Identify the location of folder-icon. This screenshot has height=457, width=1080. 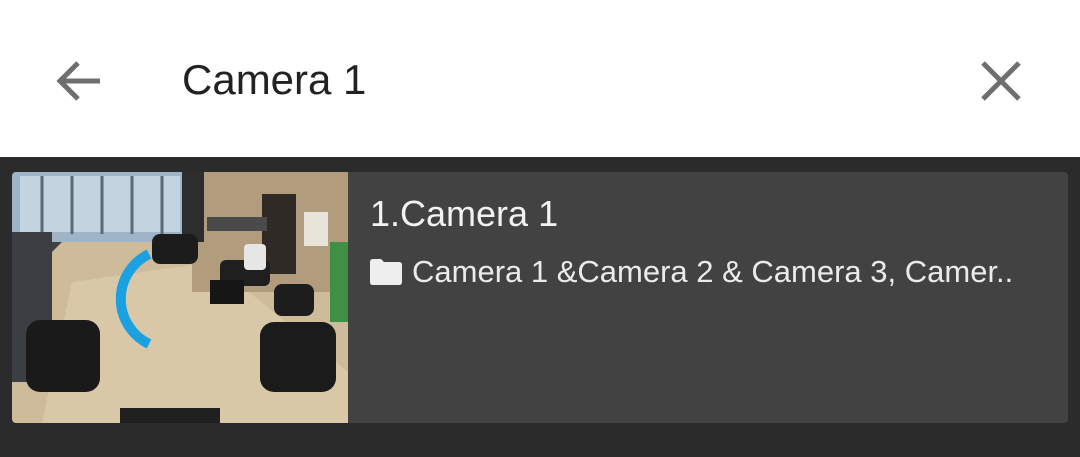
(386, 272).